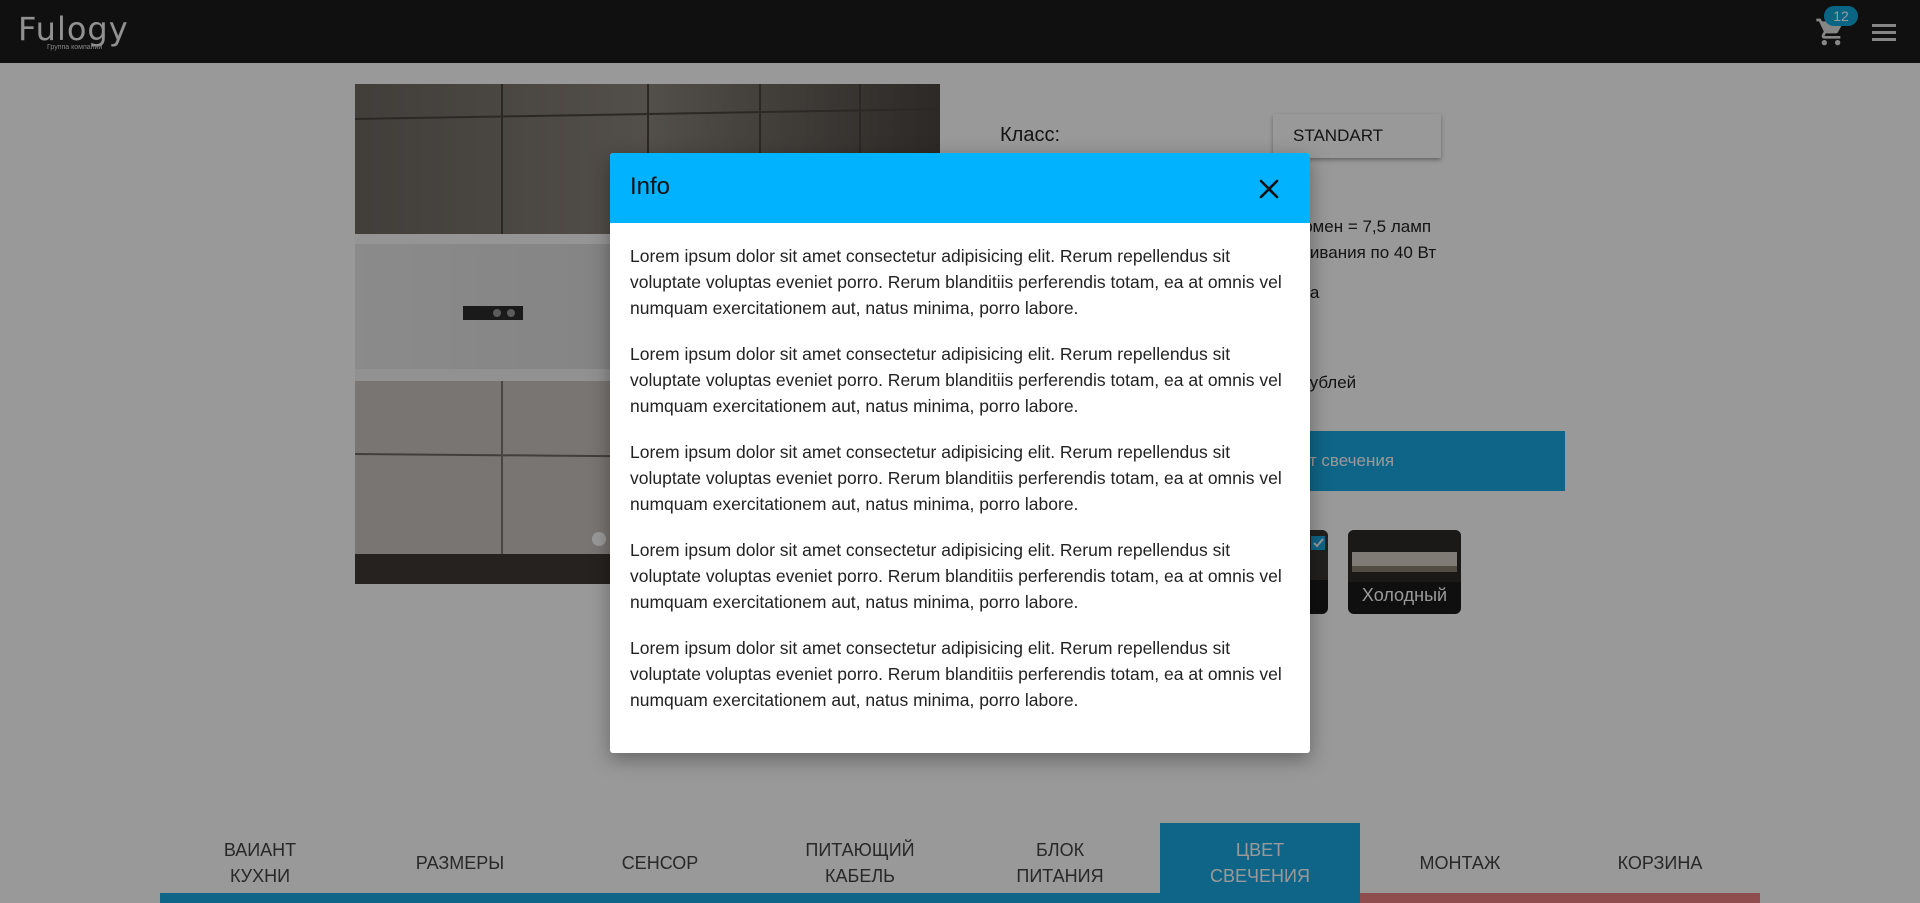  I want to click on modal-title: Info, so click(650, 186).